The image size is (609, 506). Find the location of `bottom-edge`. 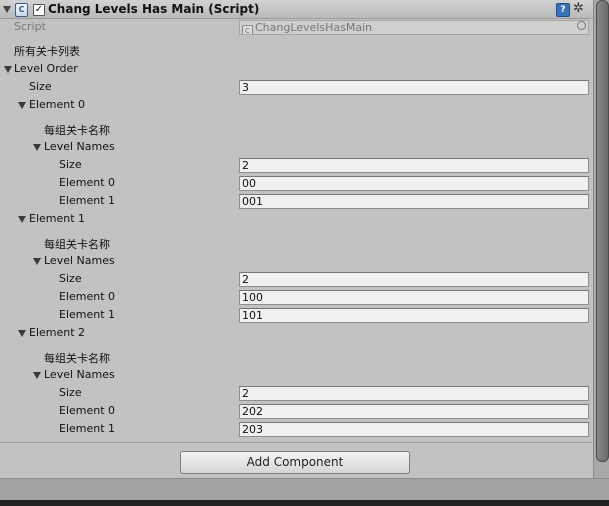

bottom-edge is located at coordinates (304, 503).